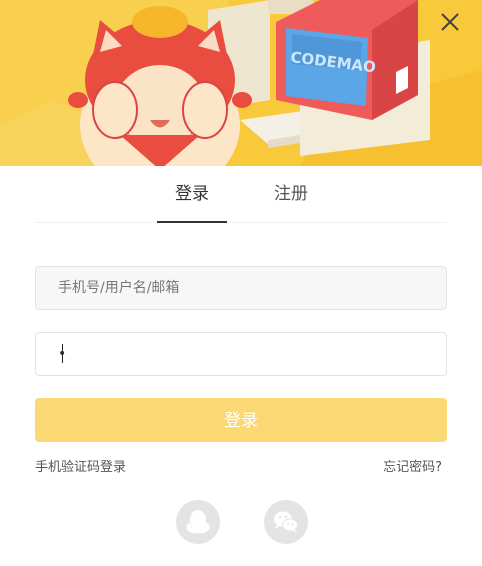  I want to click on login-button: 登录, so click(241, 420).